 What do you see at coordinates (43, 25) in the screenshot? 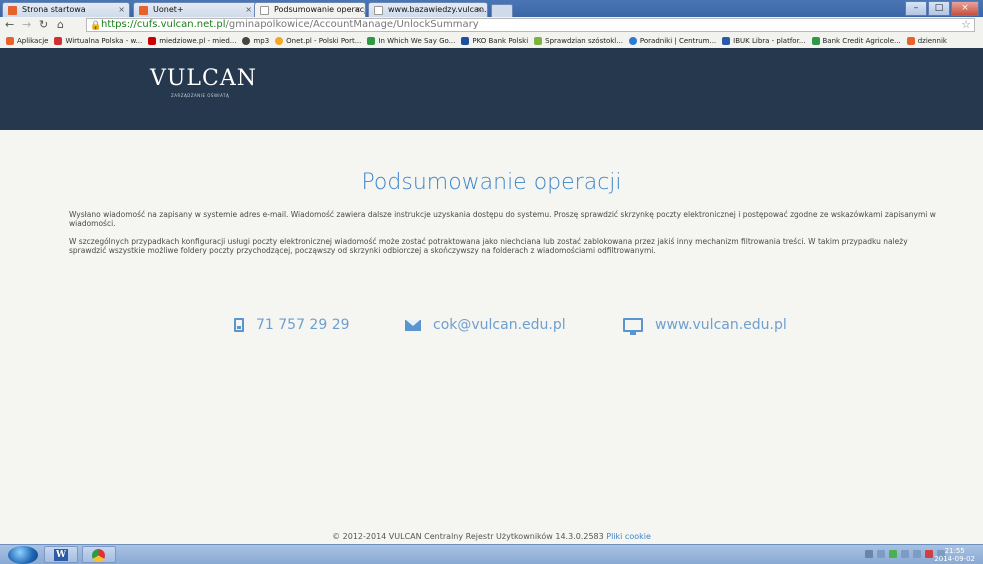
I see `reload-icon: ↻` at bounding box center [43, 25].